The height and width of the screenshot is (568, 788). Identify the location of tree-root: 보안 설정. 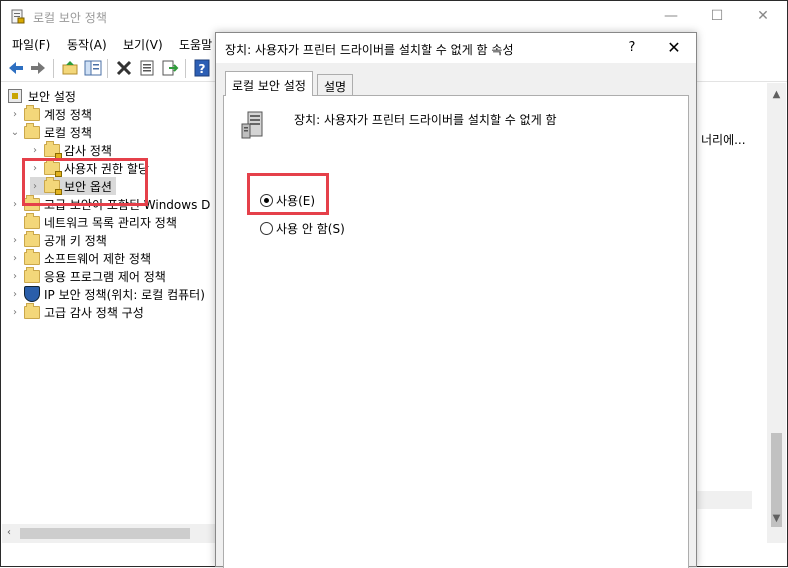
(42, 96).